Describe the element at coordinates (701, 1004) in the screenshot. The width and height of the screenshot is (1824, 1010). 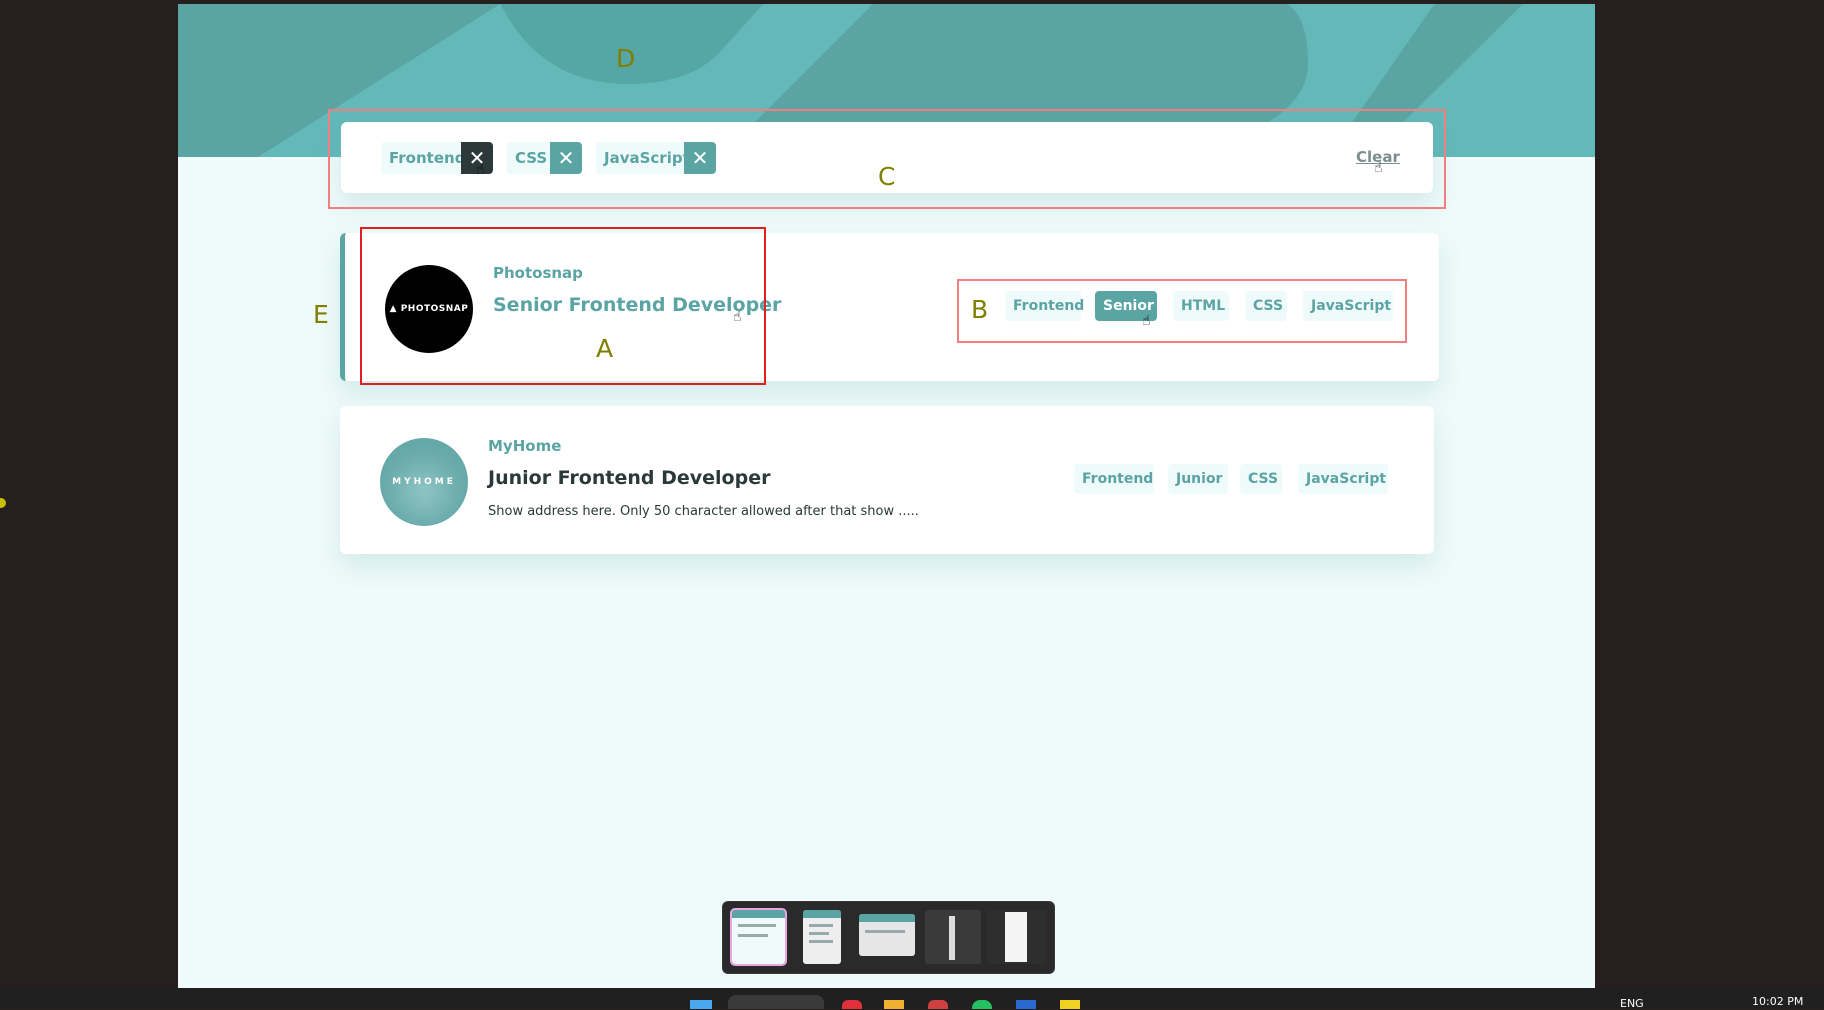
I see `windows-start-icon` at that location.